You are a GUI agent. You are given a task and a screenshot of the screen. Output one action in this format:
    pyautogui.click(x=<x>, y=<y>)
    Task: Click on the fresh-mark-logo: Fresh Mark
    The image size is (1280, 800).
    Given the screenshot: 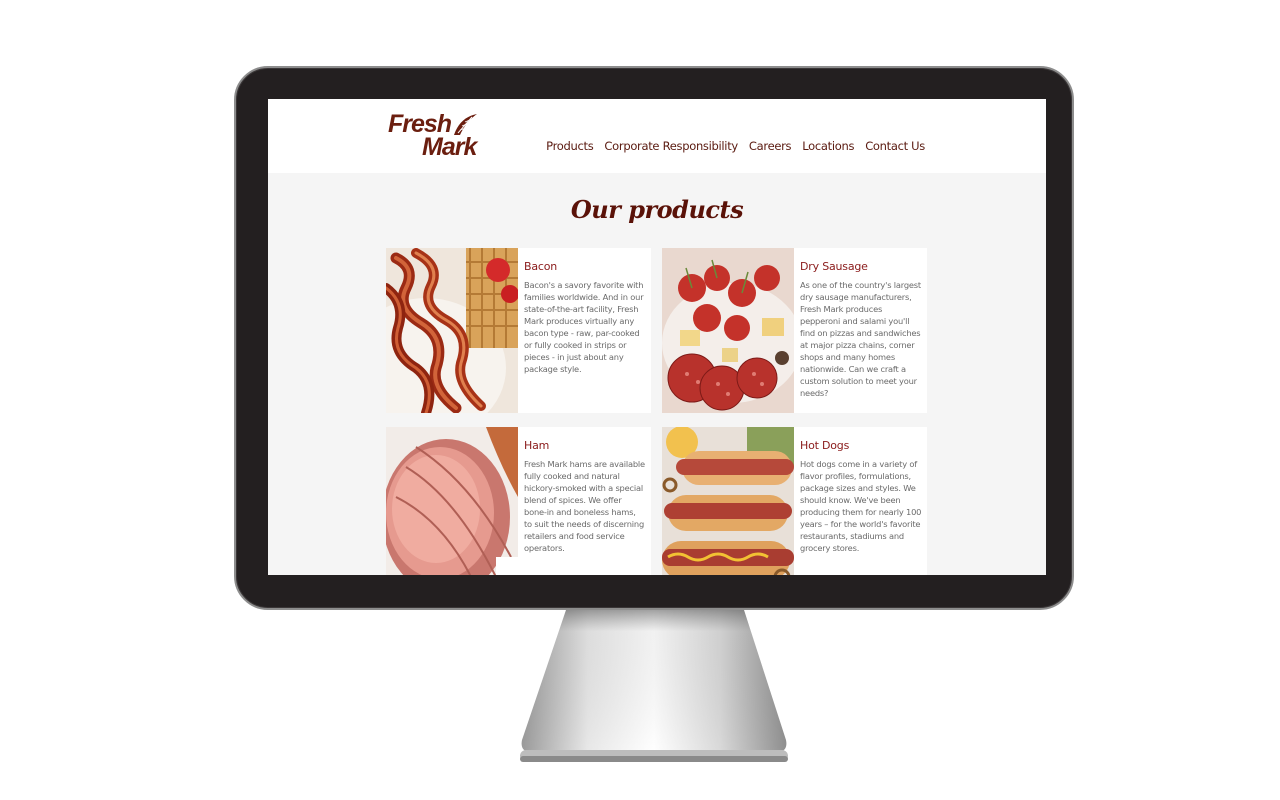 What is the action you would take?
    pyautogui.click(x=438, y=137)
    